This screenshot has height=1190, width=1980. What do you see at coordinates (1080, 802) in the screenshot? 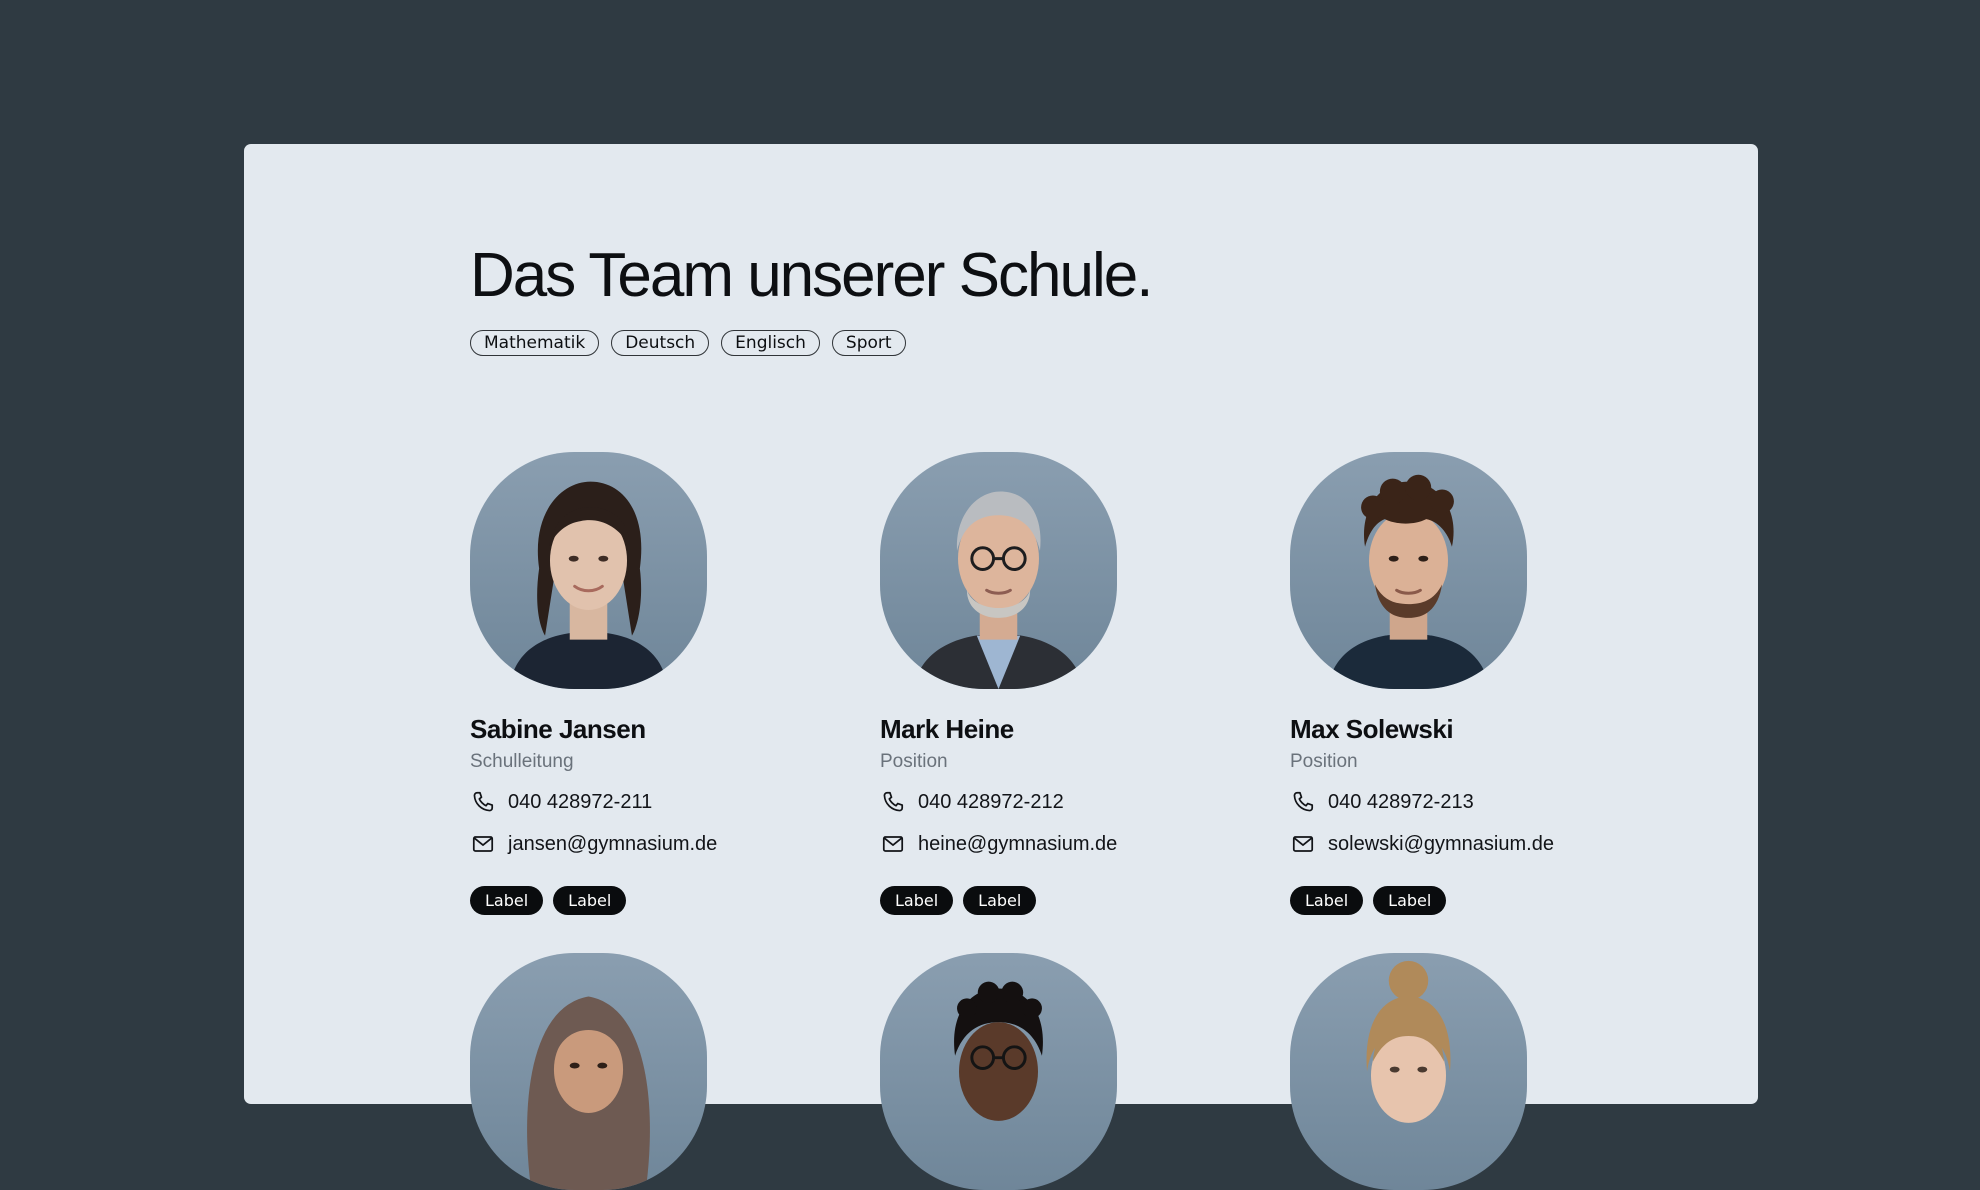
I see `phone-link: 040 428972-212` at bounding box center [1080, 802].